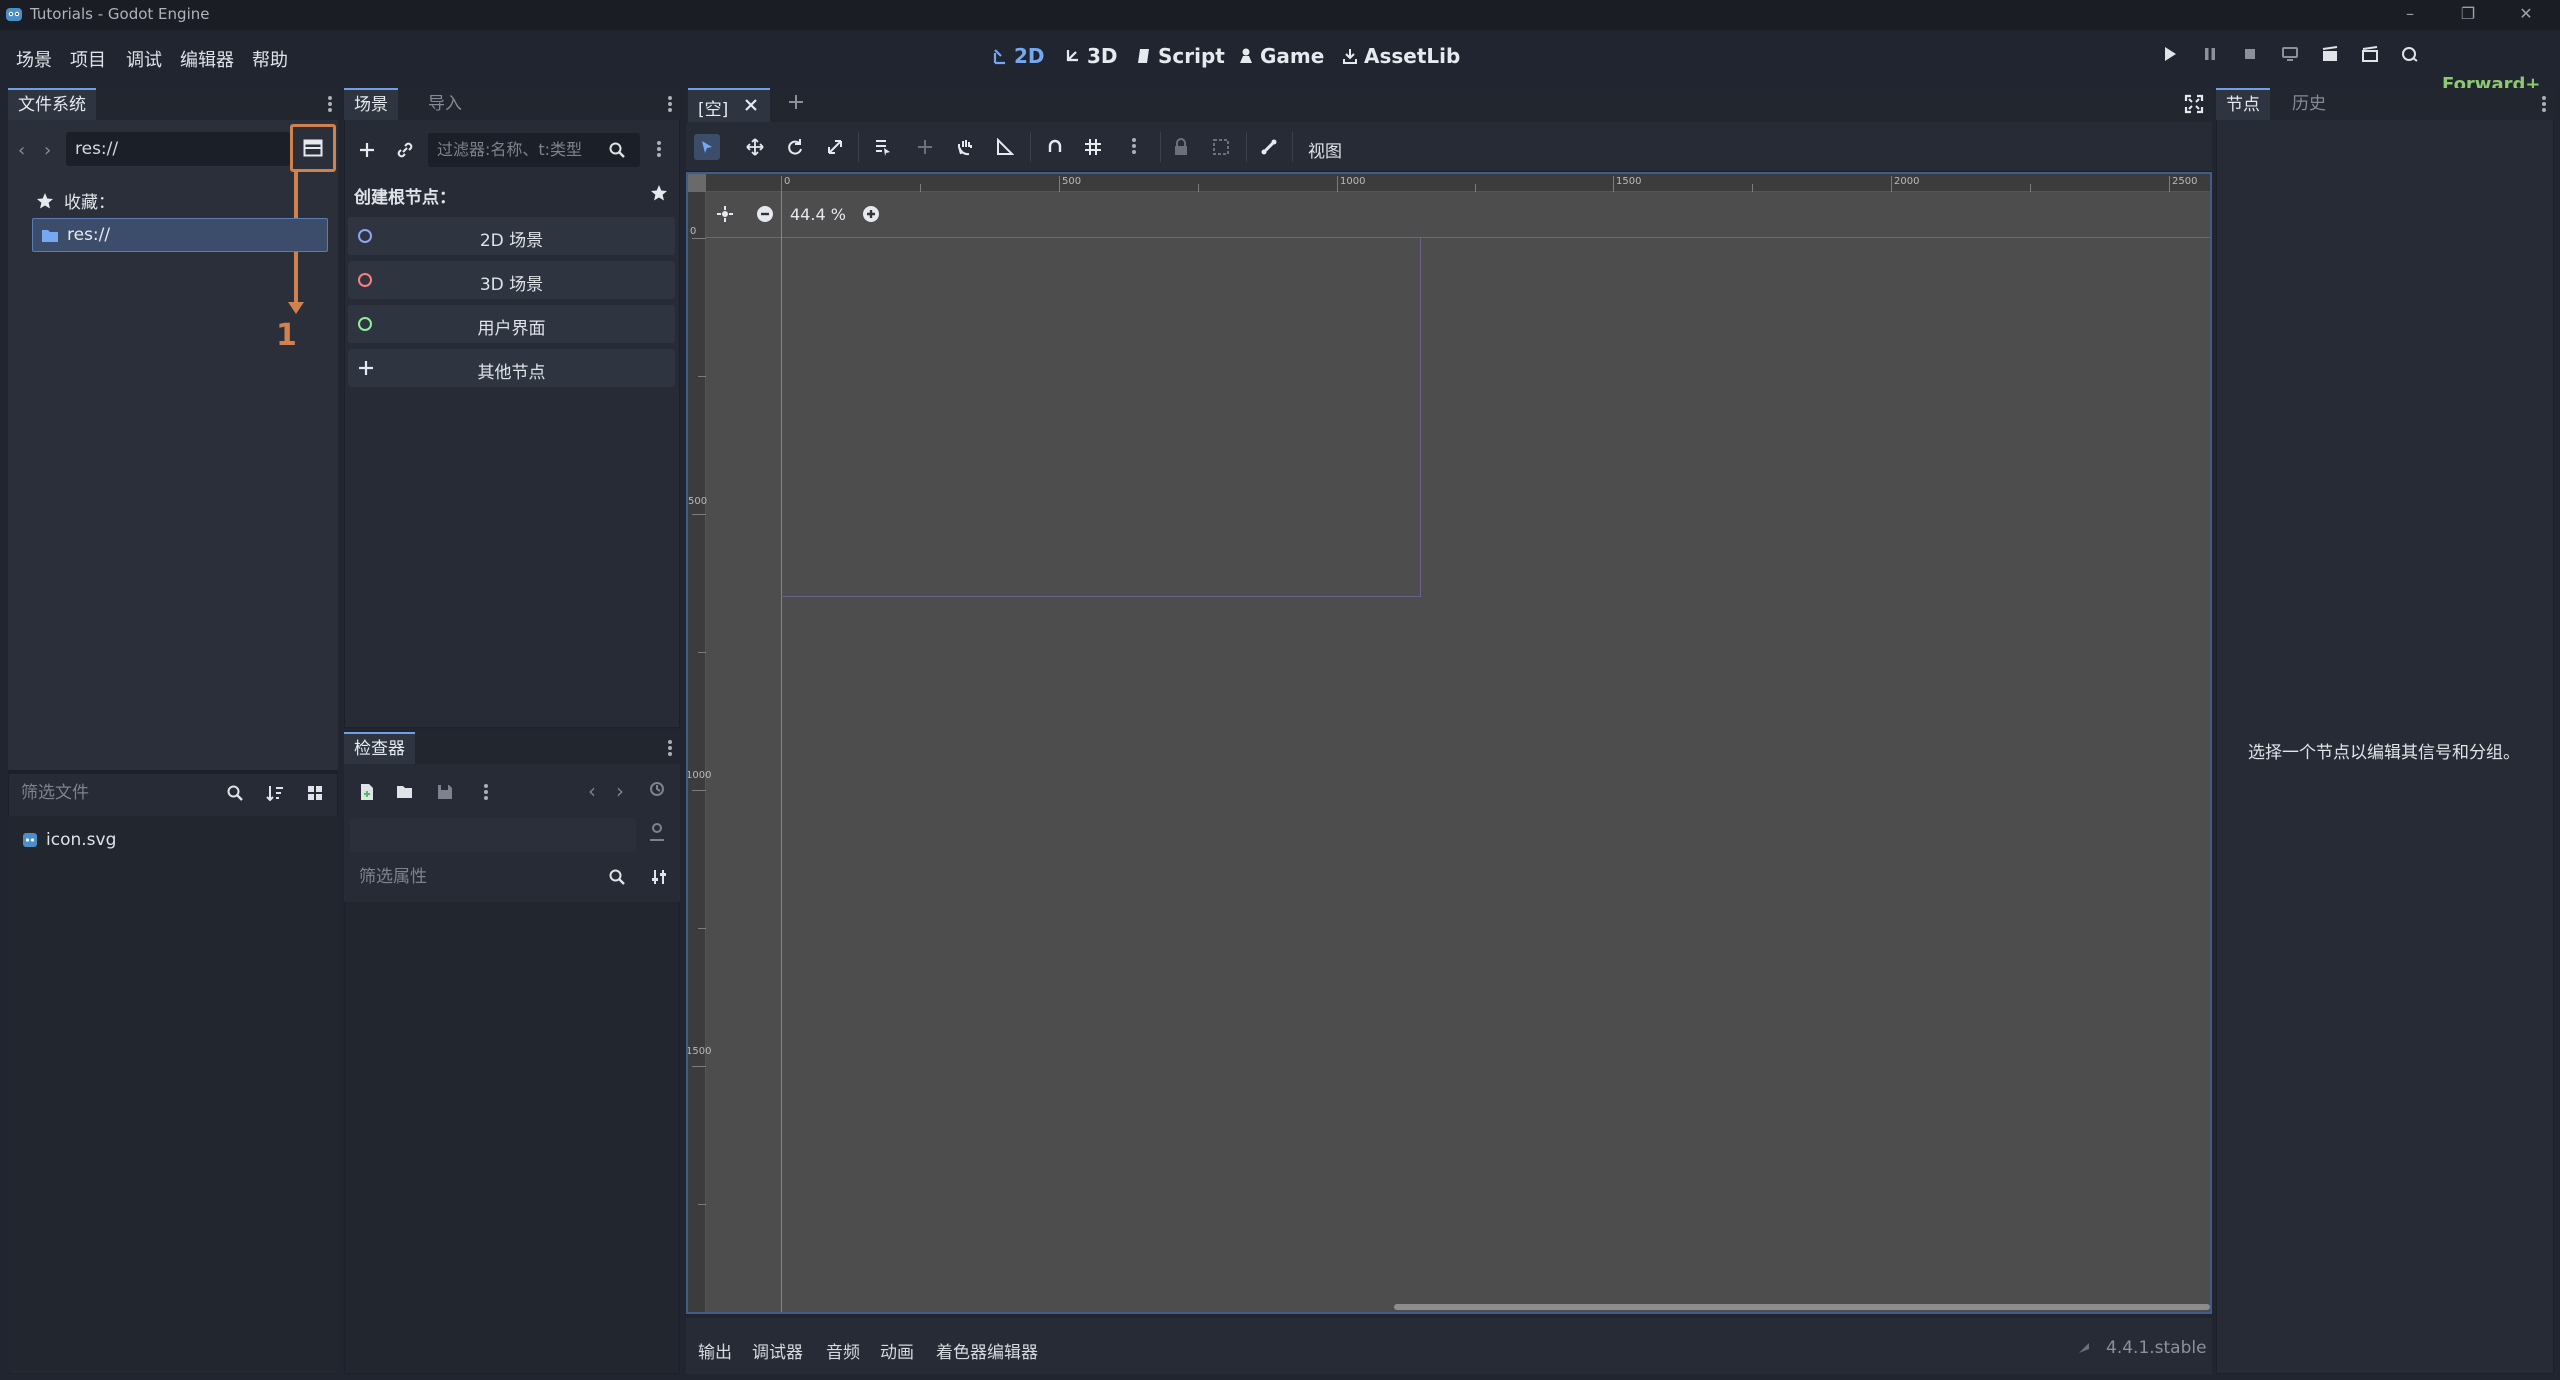  Describe the element at coordinates (313, 148) in the screenshot. I see `toggle-split-mode-button` at that location.